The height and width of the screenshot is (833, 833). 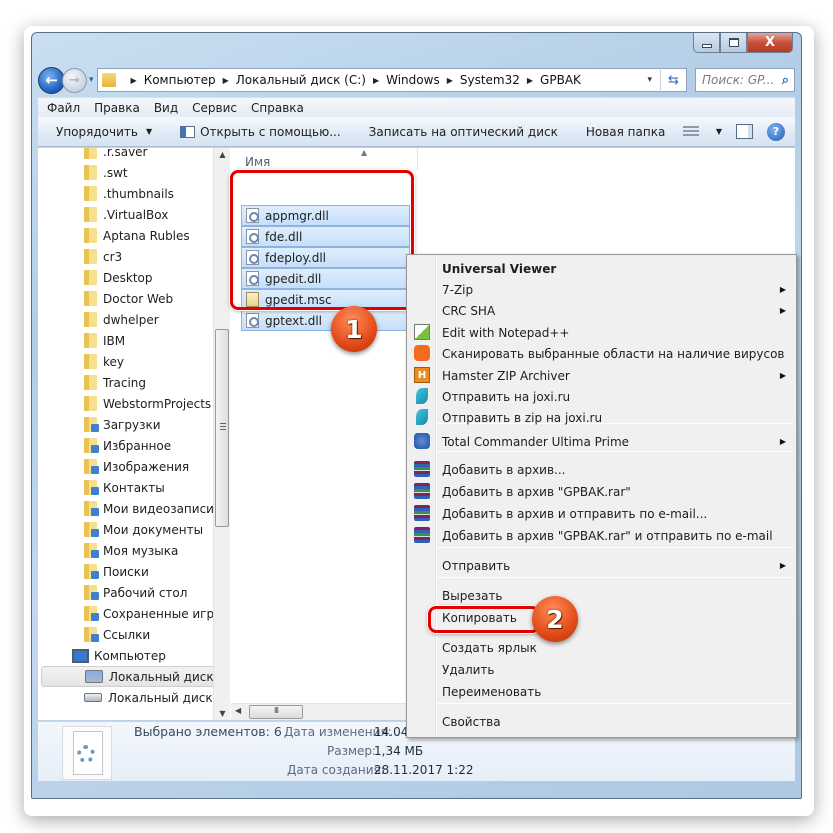 What do you see at coordinates (119, 655) in the screenshot?
I see `tree-computer: Компьютер` at bounding box center [119, 655].